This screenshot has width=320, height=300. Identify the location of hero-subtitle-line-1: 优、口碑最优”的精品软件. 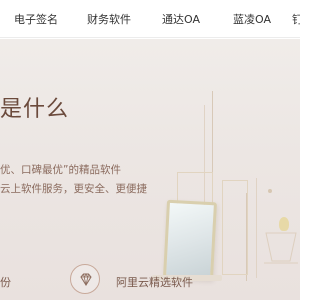
(60, 170).